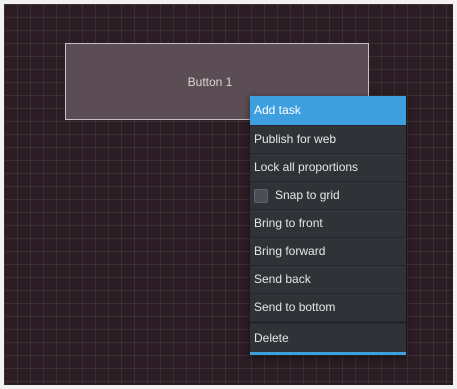 The height and width of the screenshot is (389, 457). I want to click on menu-item-bring-to-front: Bring to front, so click(328, 224).